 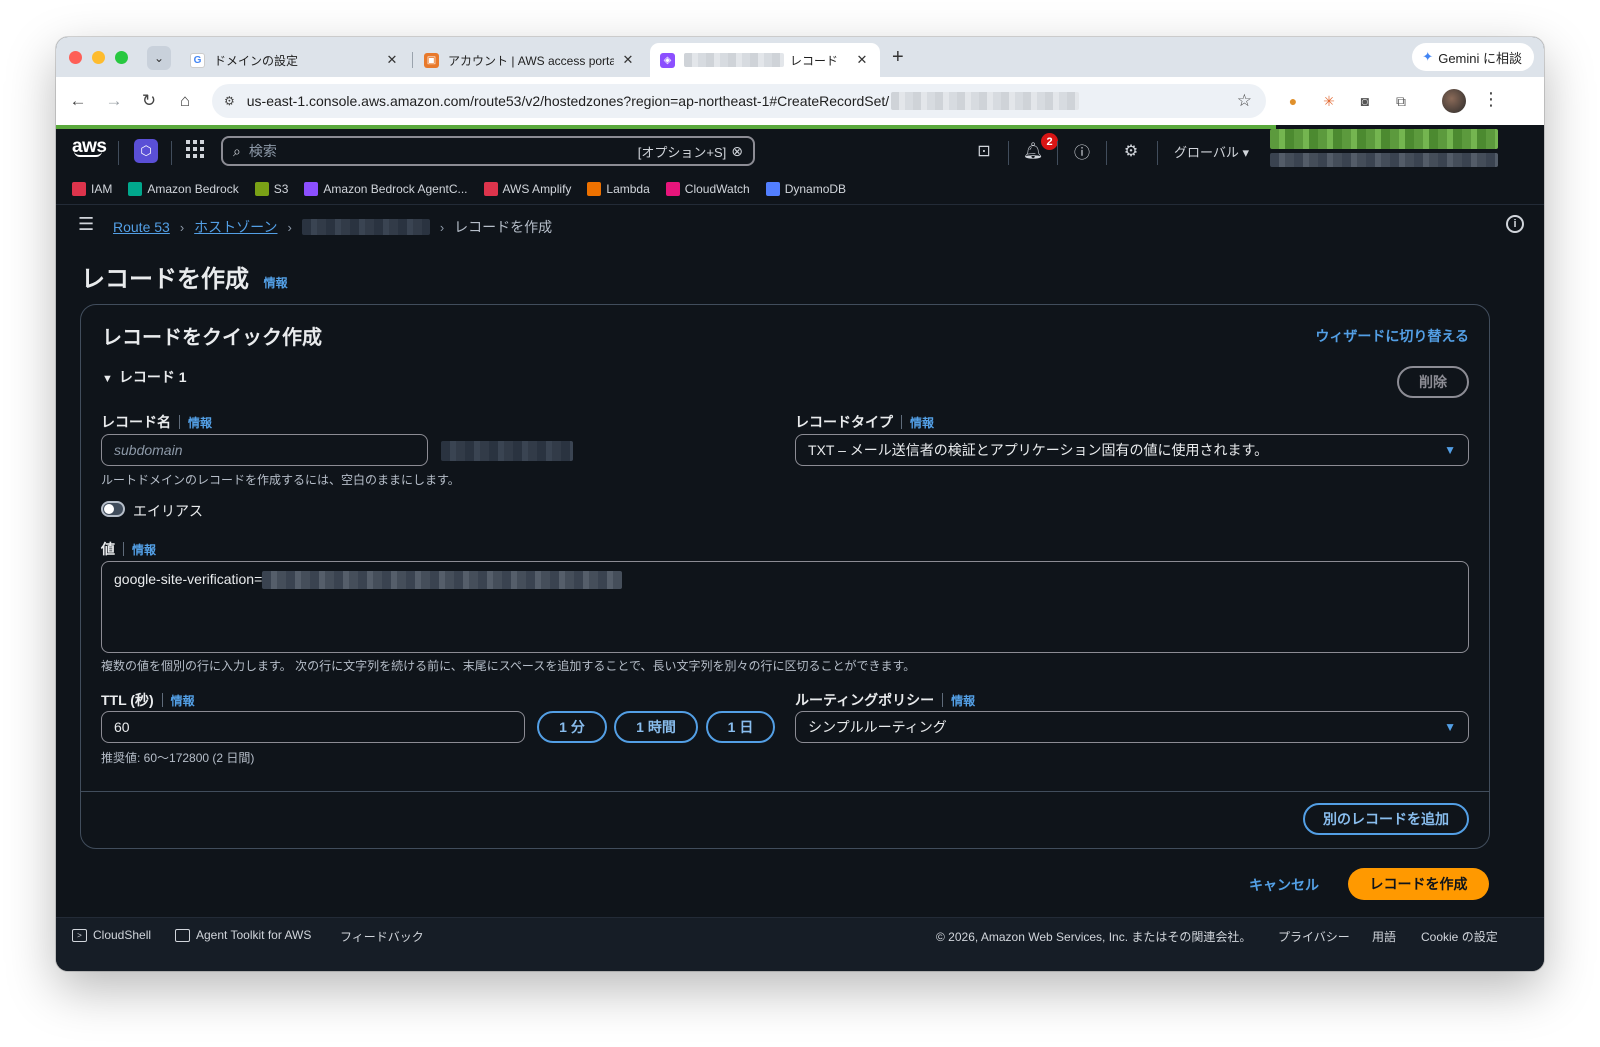 What do you see at coordinates (107, 379) in the screenshot?
I see `caret-down-icon: ▼` at bounding box center [107, 379].